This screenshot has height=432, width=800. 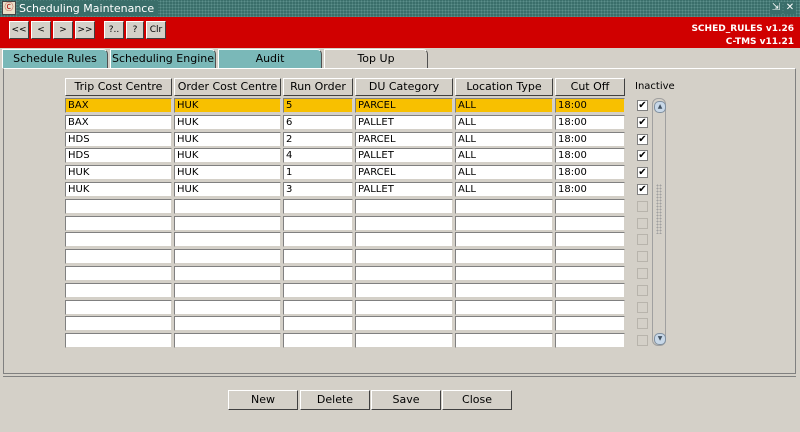 I want to click on query-button: ?.., so click(x=114, y=30).